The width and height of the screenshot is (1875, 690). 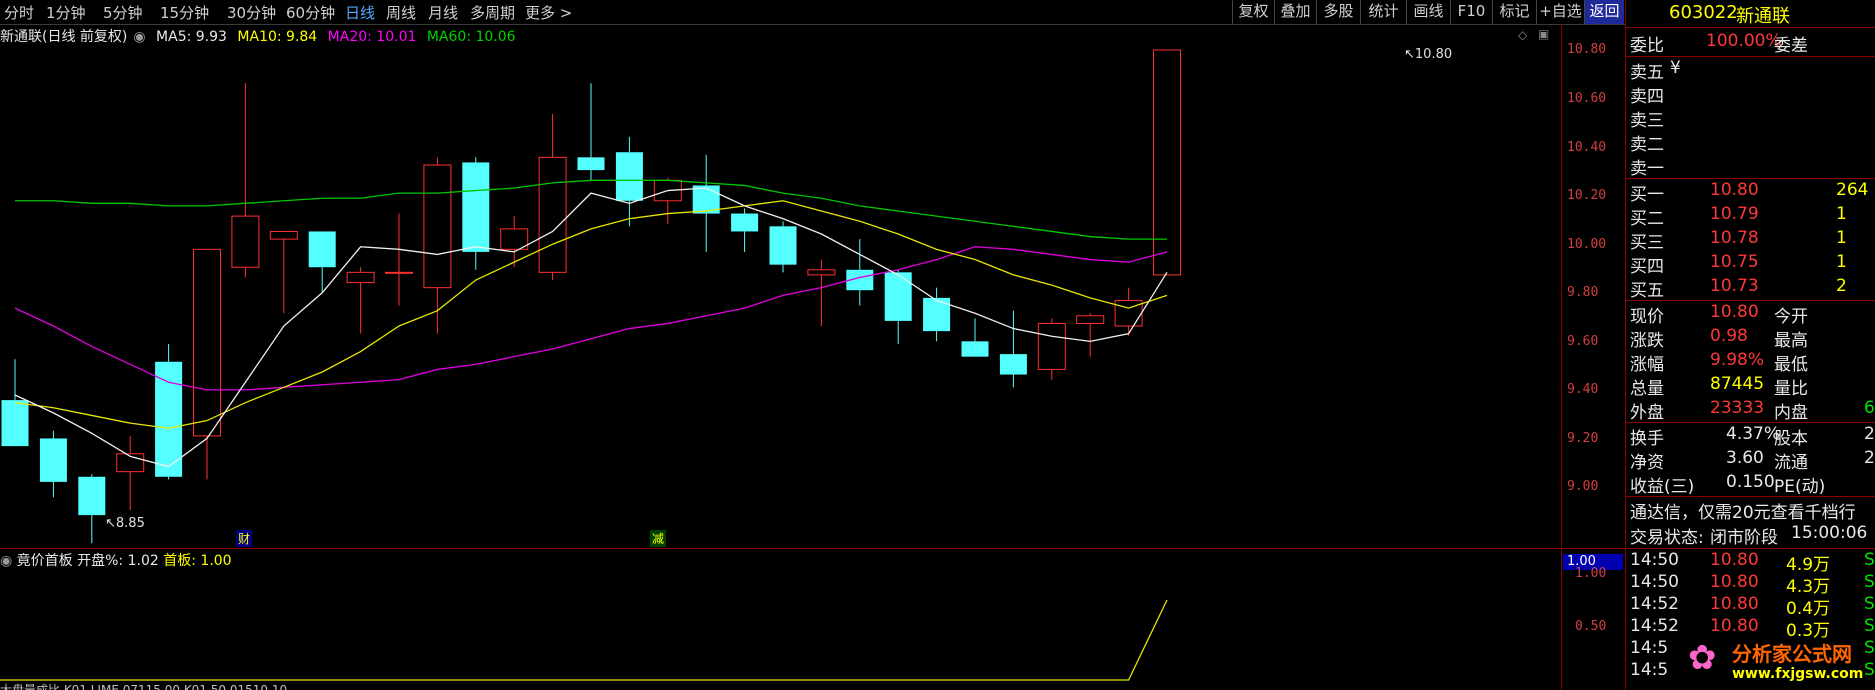 I want to click on fundamental-label: 流通, so click(x=1791, y=463).